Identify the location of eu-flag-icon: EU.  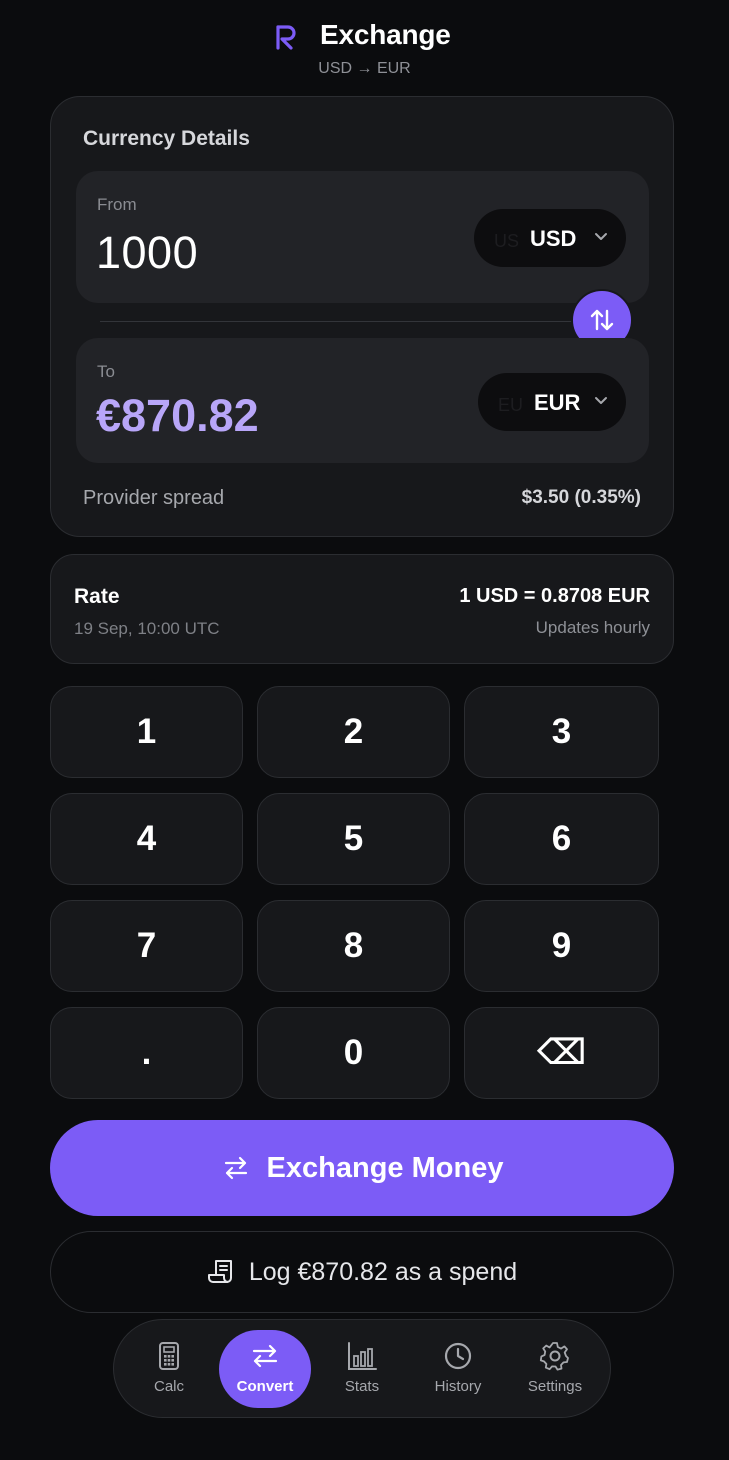
(511, 405).